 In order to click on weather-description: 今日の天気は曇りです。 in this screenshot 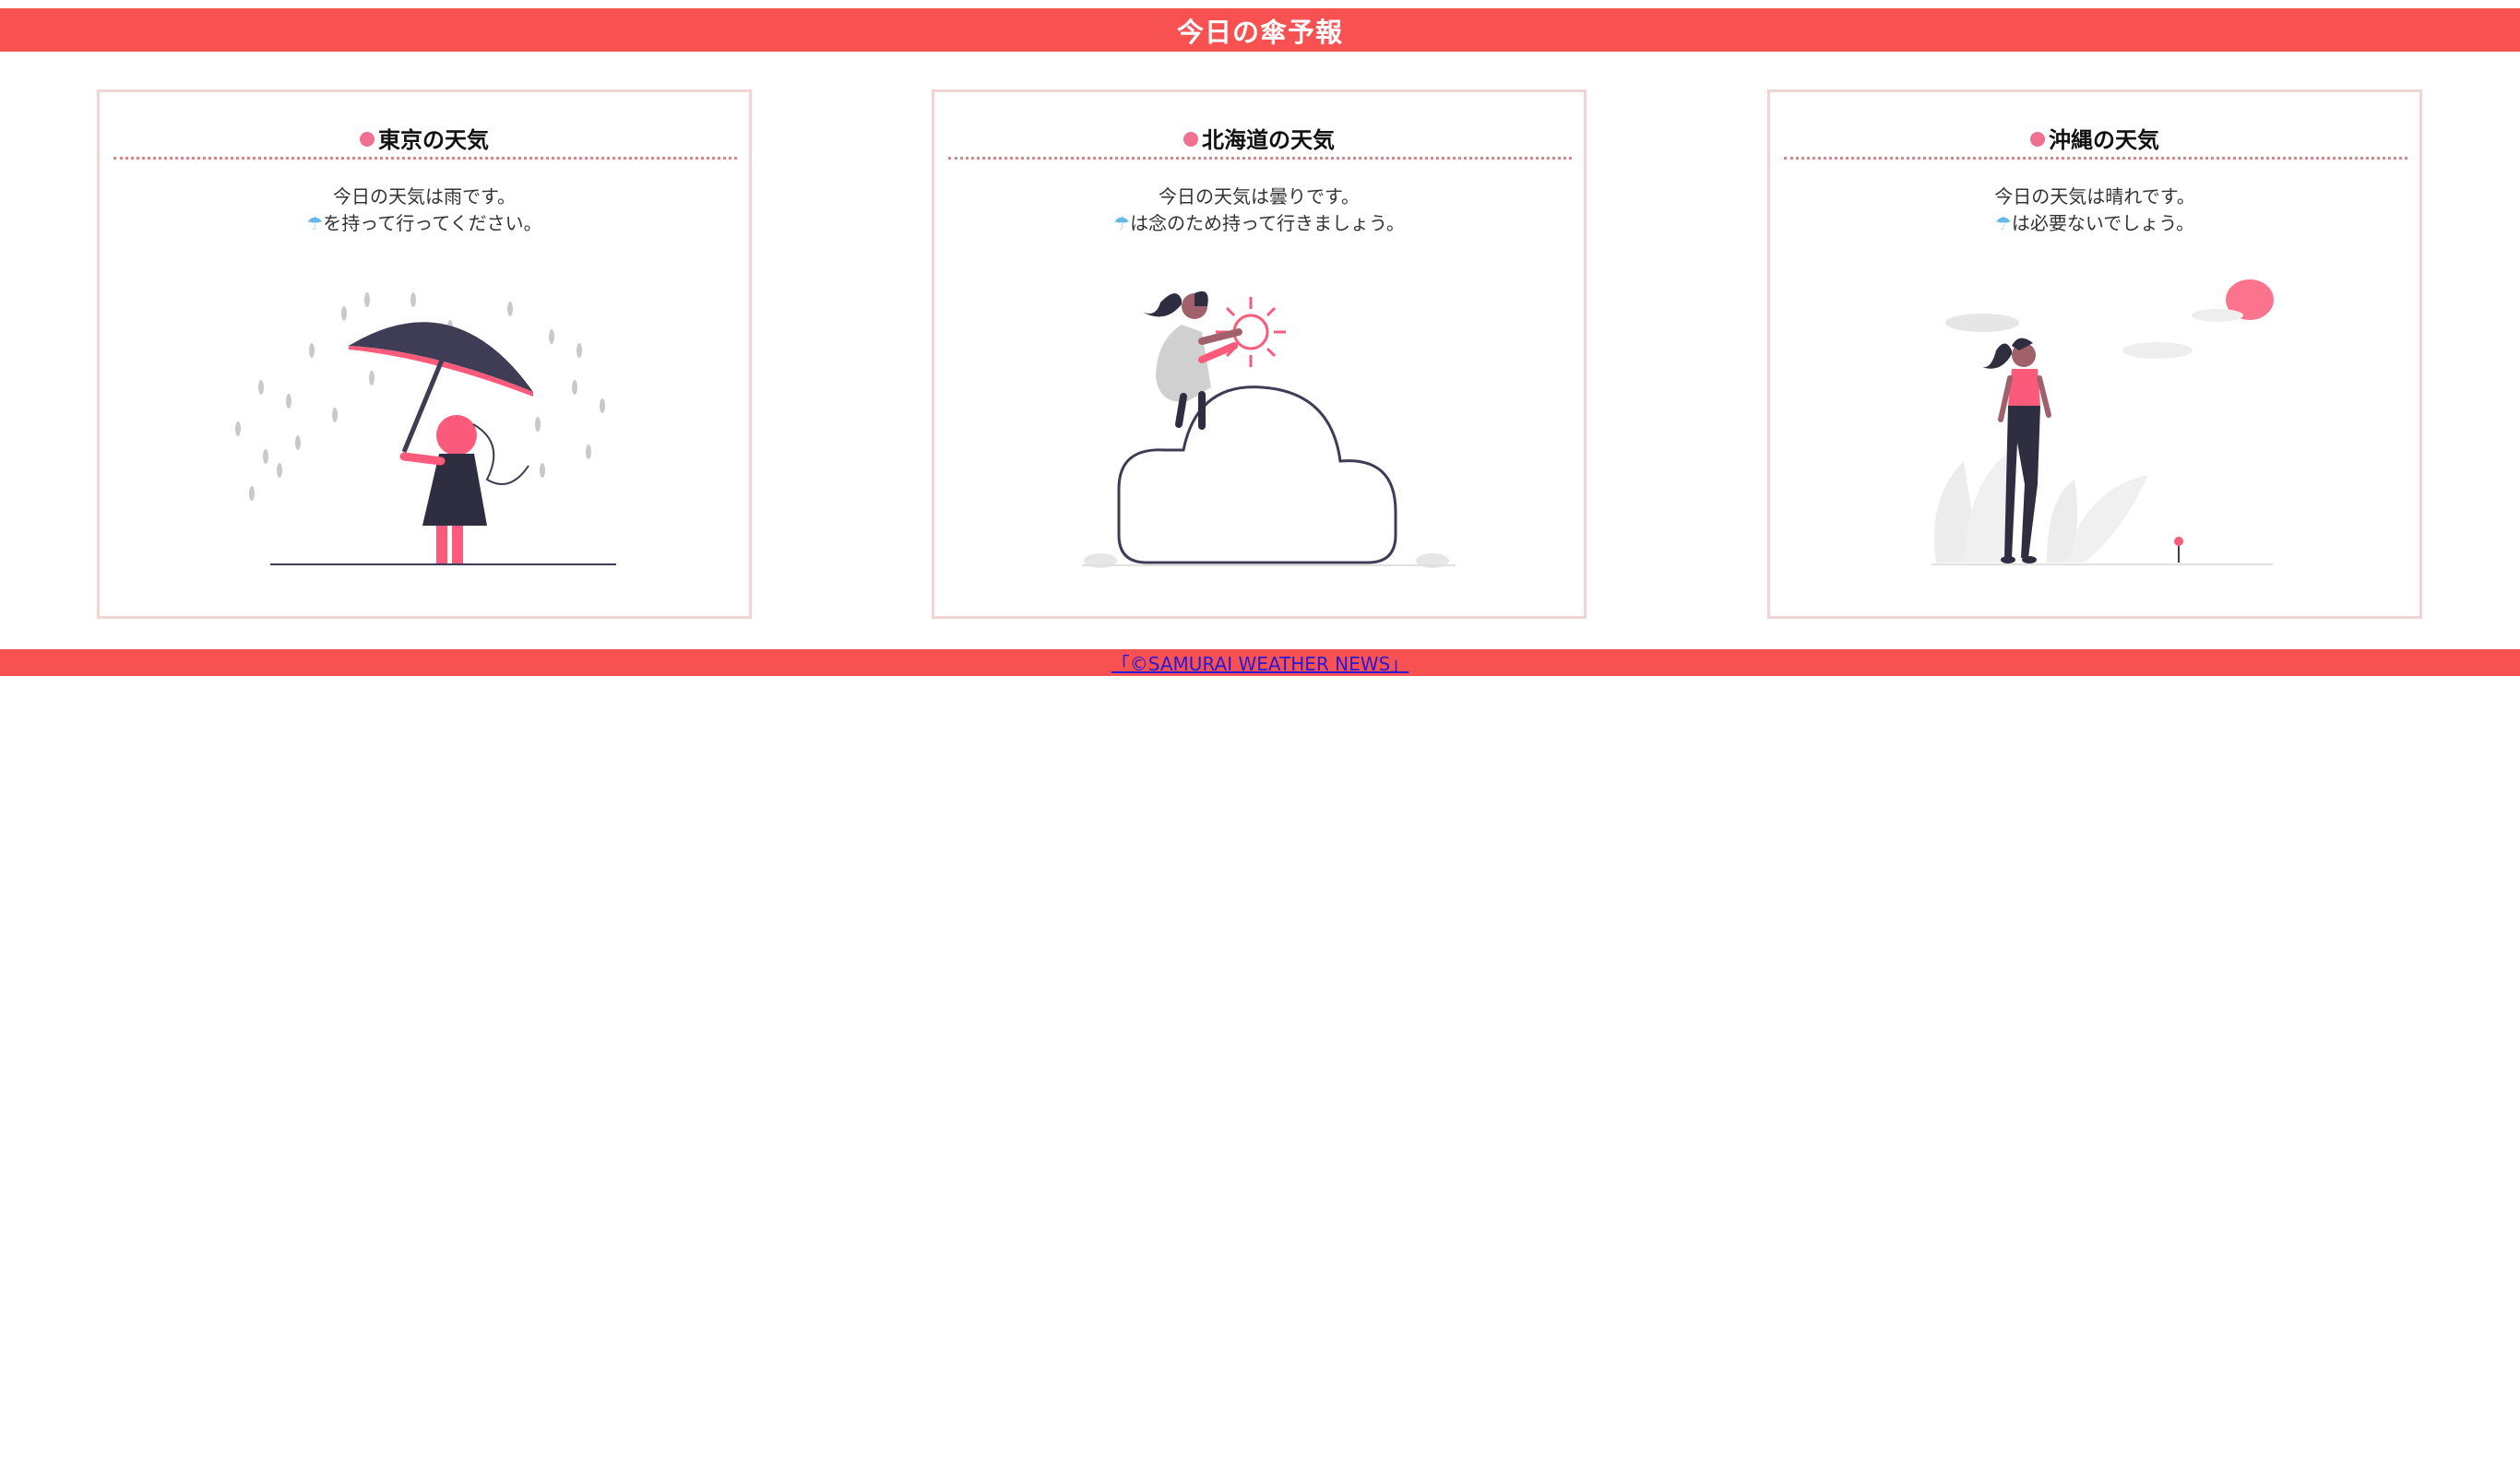, I will do `click(1259, 196)`.